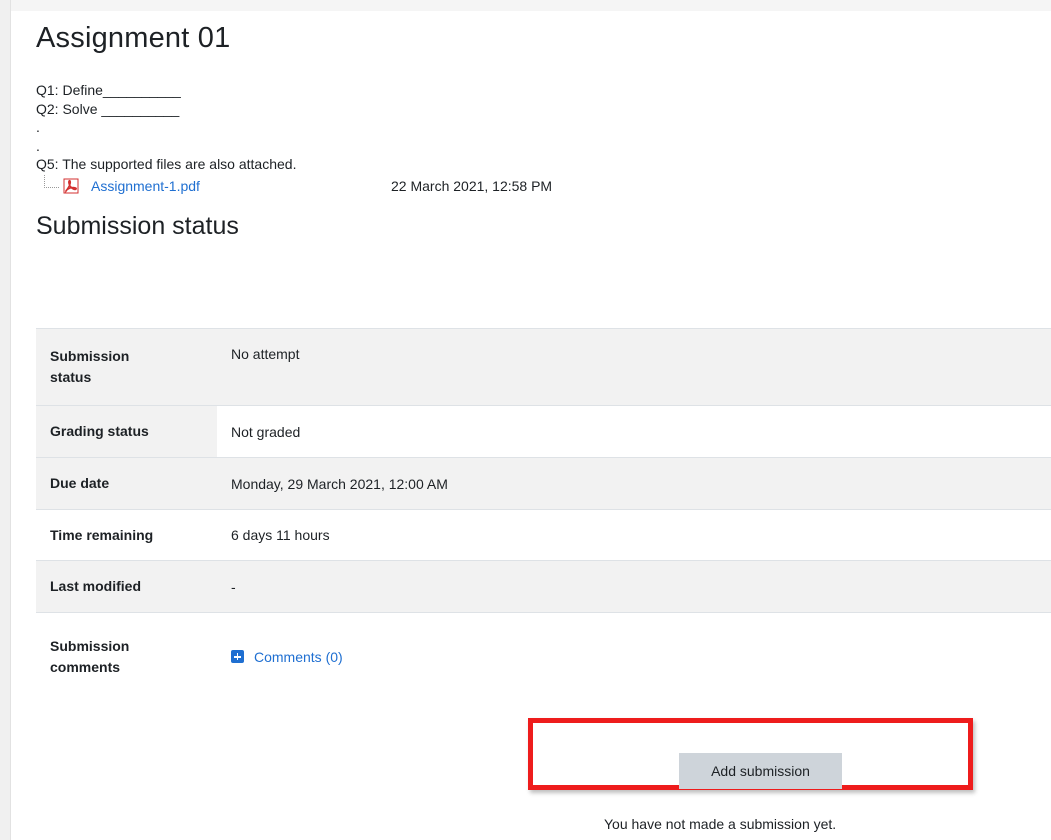 This screenshot has height=840, width=1051. What do you see at coordinates (241, 186) in the screenshot?
I see `attachment-file-link: Assignment-1.pdf` at bounding box center [241, 186].